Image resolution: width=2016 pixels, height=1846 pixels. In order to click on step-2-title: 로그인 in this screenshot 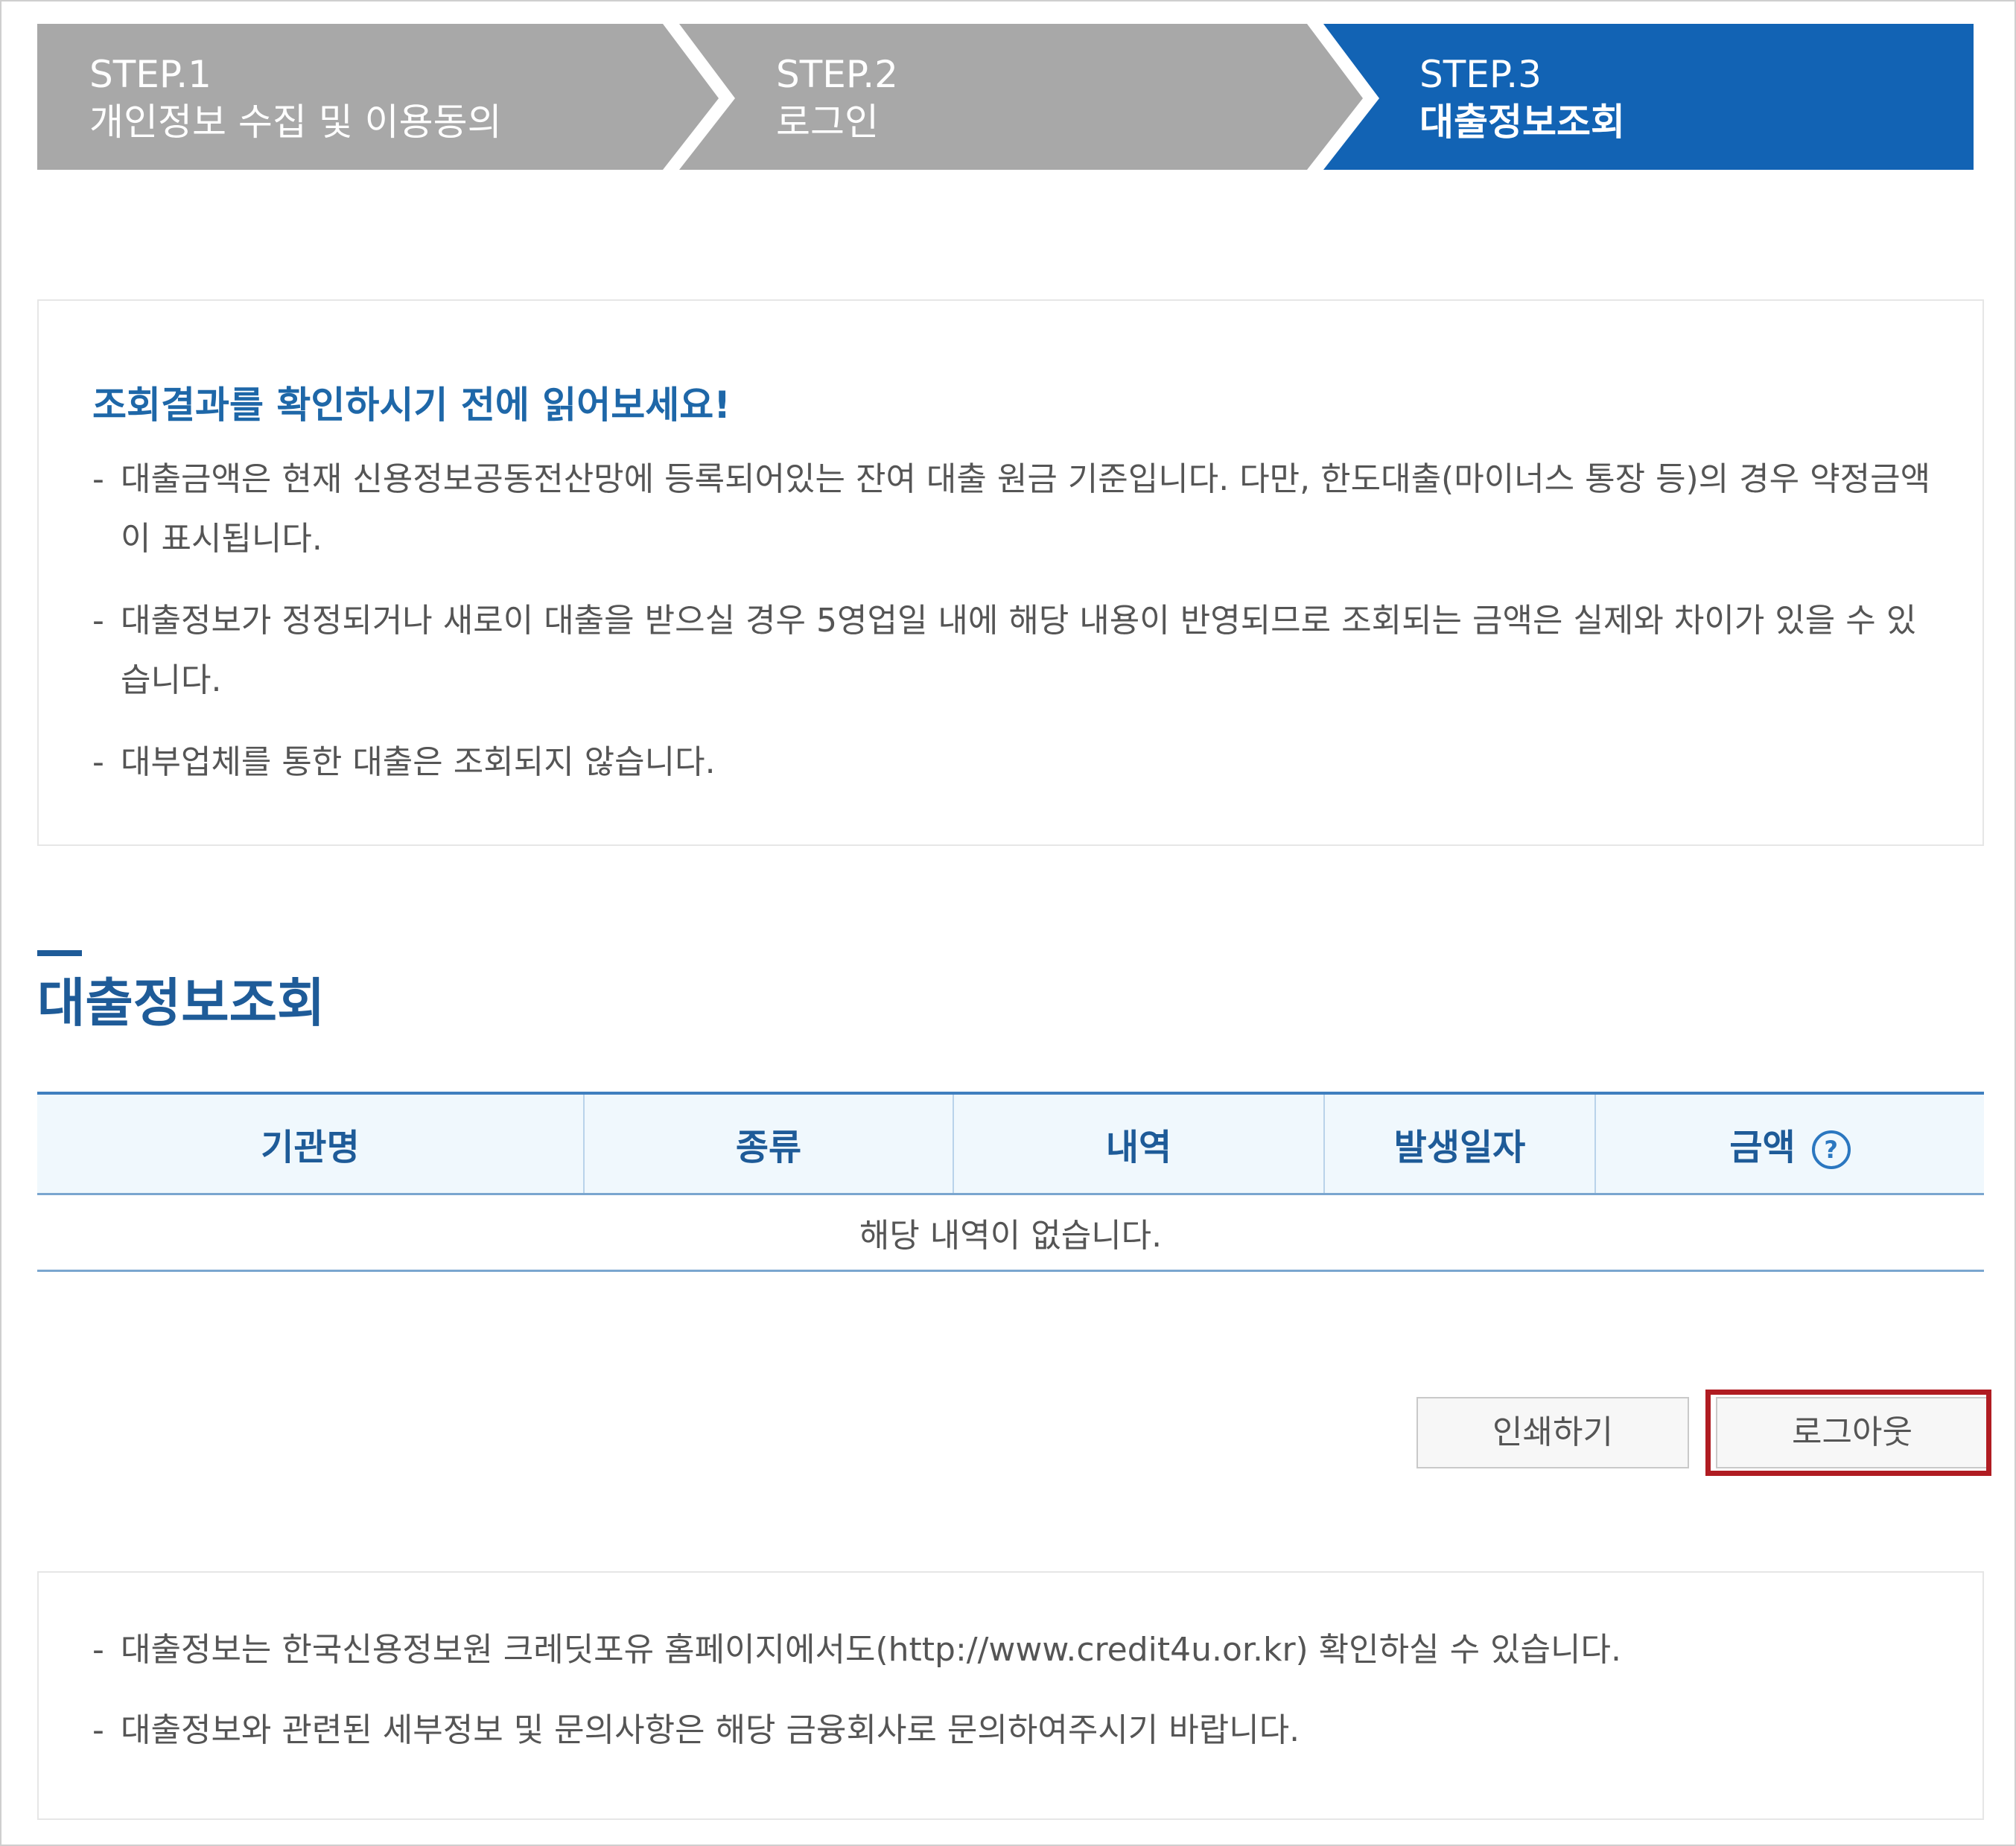, I will do `click(827, 122)`.